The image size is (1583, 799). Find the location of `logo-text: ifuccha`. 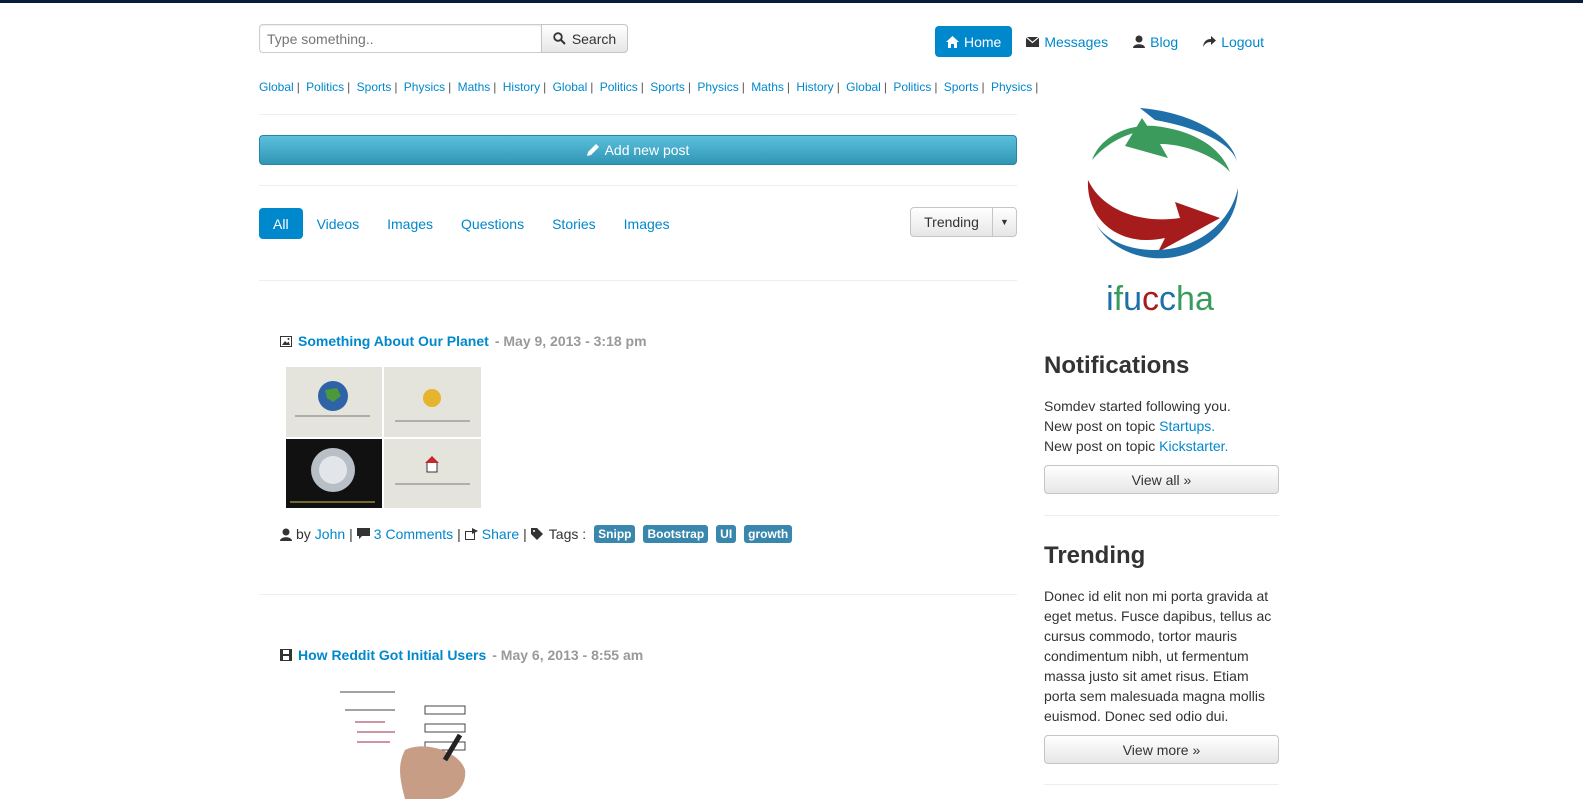

logo-text: ifuccha is located at coordinates (1160, 299).